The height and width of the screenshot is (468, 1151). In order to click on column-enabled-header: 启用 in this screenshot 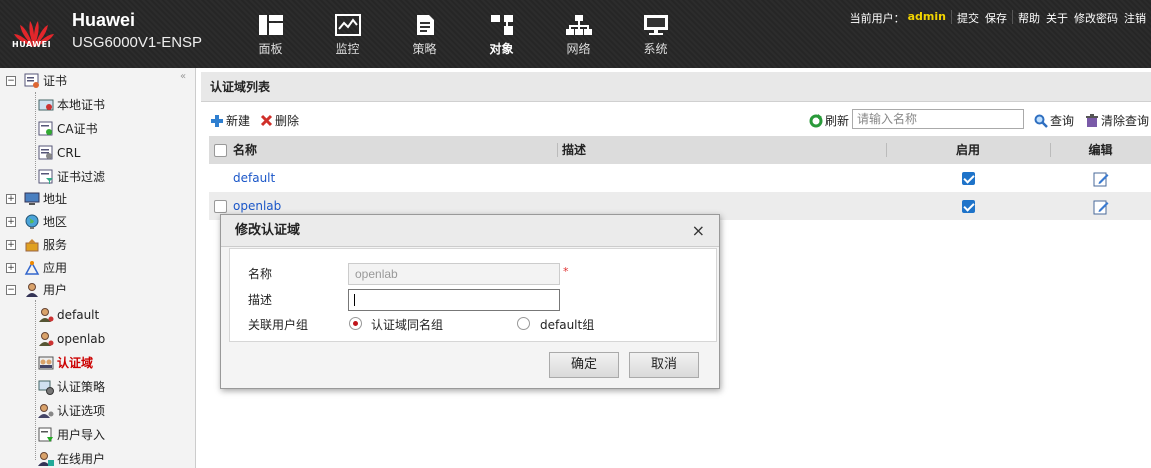, I will do `click(968, 150)`.